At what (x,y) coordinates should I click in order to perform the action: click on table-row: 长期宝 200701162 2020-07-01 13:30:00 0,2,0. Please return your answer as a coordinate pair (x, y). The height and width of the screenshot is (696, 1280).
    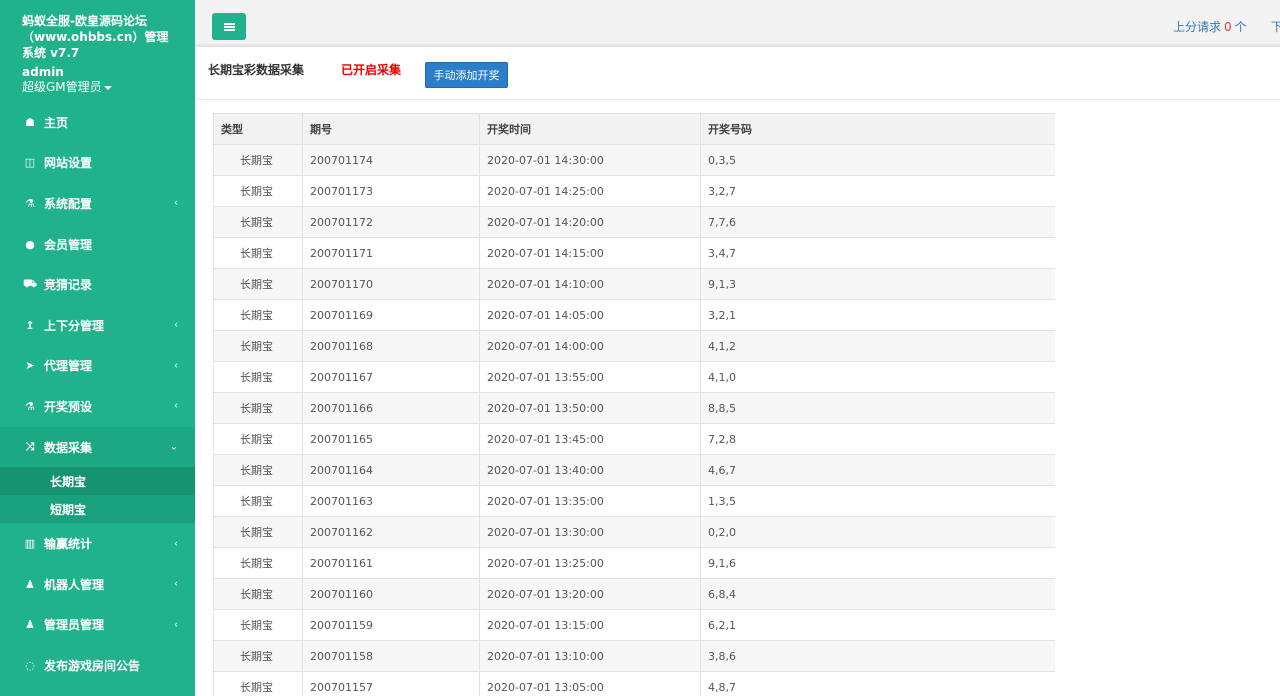
    Looking at the image, I should click on (634, 532).